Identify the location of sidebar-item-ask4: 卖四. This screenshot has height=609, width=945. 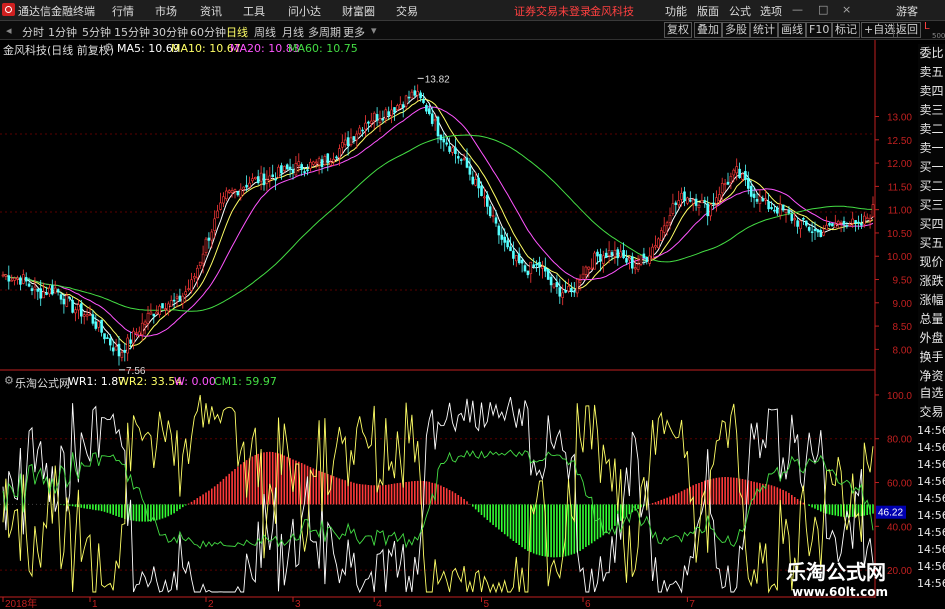
(931, 91).